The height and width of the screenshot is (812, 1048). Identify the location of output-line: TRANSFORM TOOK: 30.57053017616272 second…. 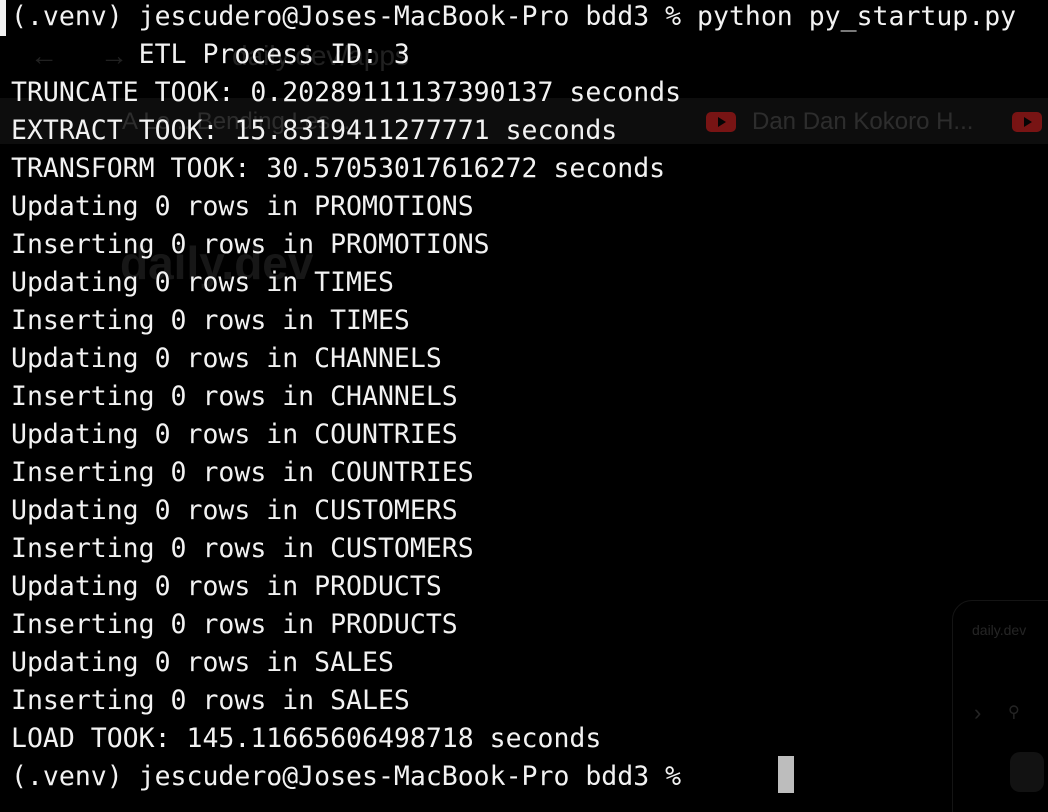
(338, 168).